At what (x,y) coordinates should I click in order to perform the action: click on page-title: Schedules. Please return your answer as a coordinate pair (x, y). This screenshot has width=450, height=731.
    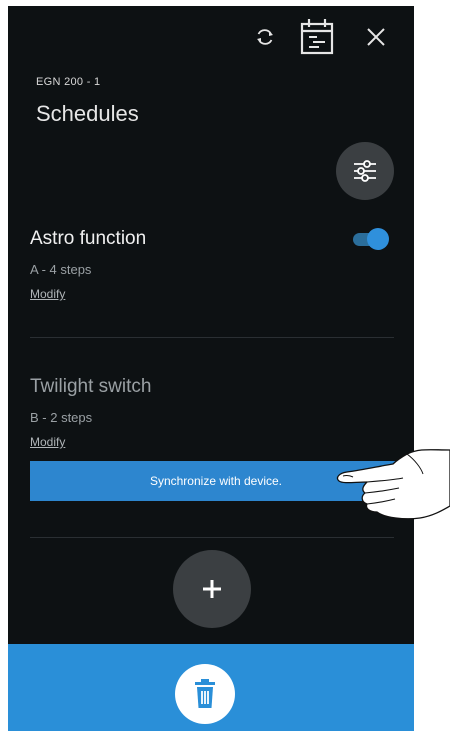
    Looking at the image, I should click on (87, 113).